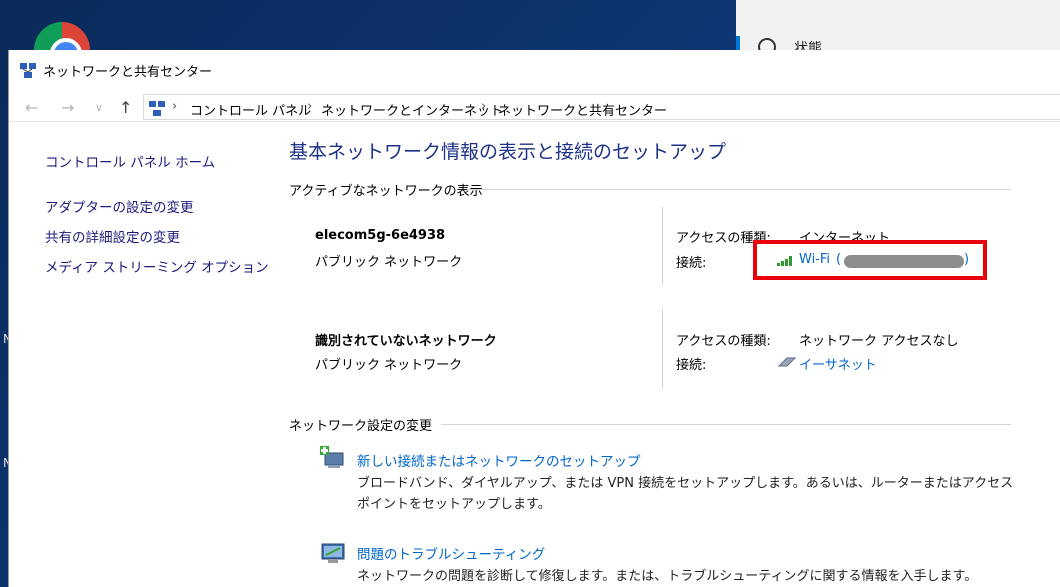 The image size is (1060, 587). I want to click on breadcrumb-control-panel: コントロール パネル, so click(250, 109).